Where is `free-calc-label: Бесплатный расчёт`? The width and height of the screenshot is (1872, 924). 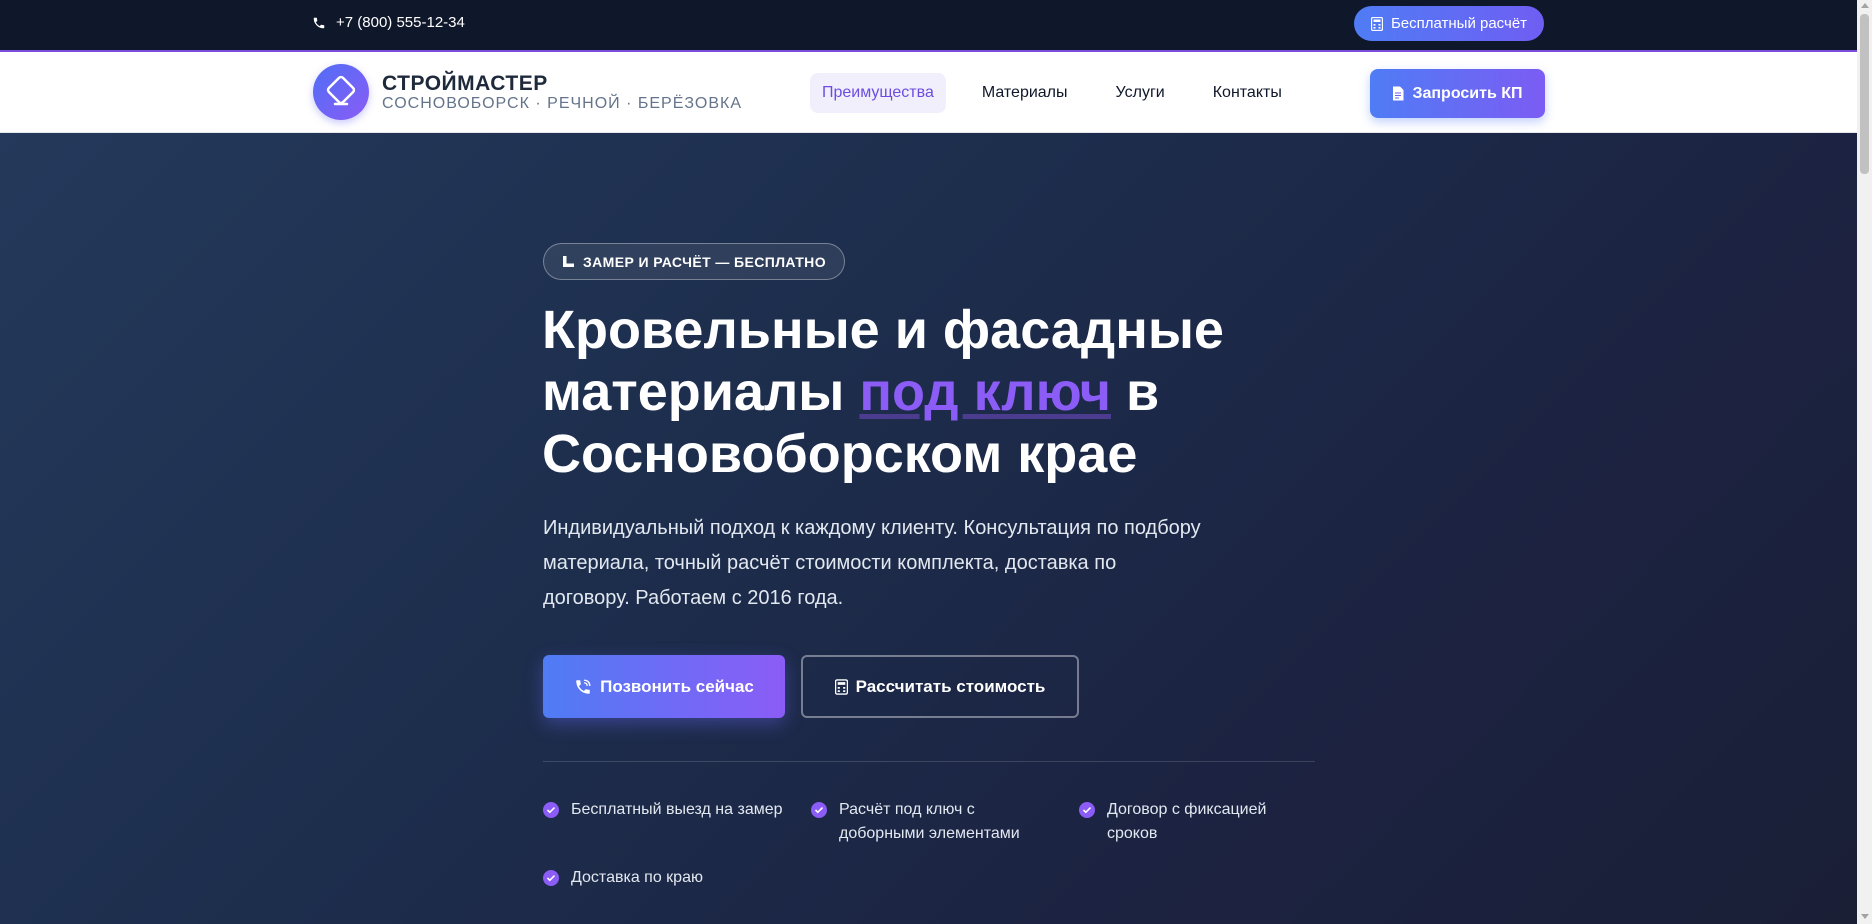
free-calc-label: Бесплатный расчёт is located at coordinates (1459, 23).